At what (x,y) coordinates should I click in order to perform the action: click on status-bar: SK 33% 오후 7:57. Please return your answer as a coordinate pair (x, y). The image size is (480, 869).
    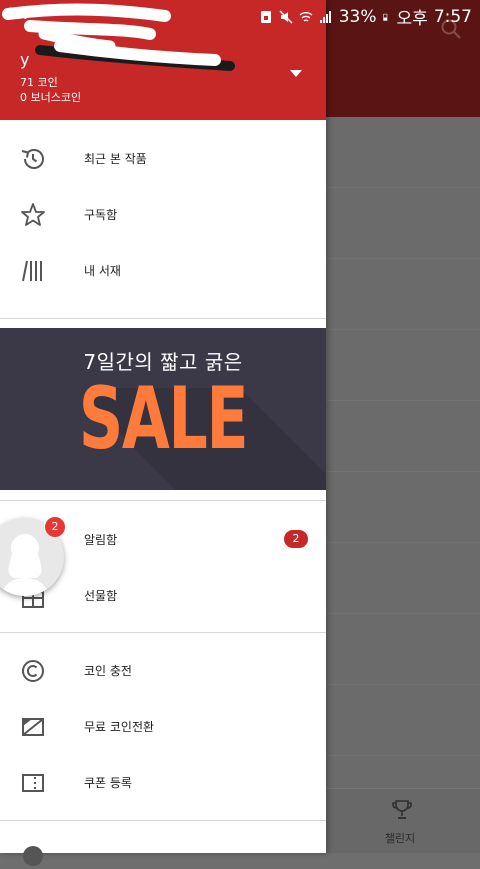
    Looking at the image, I should click on (240, 15).